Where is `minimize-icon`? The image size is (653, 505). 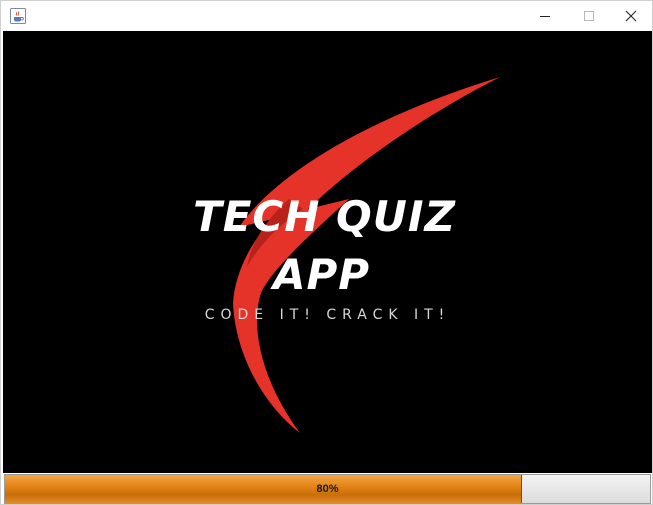 minimize-icon is located at coordinates (545, 16).